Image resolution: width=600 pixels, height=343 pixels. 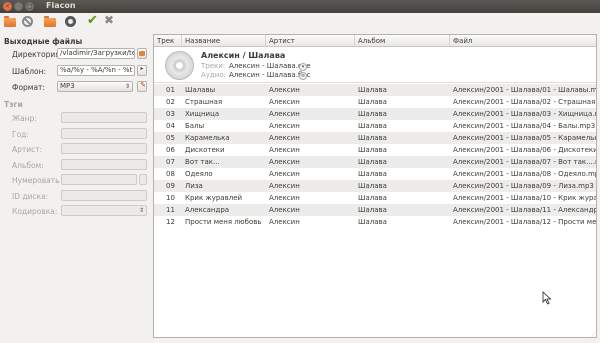 I want to click on artist-input, so click(x=104, y=148).